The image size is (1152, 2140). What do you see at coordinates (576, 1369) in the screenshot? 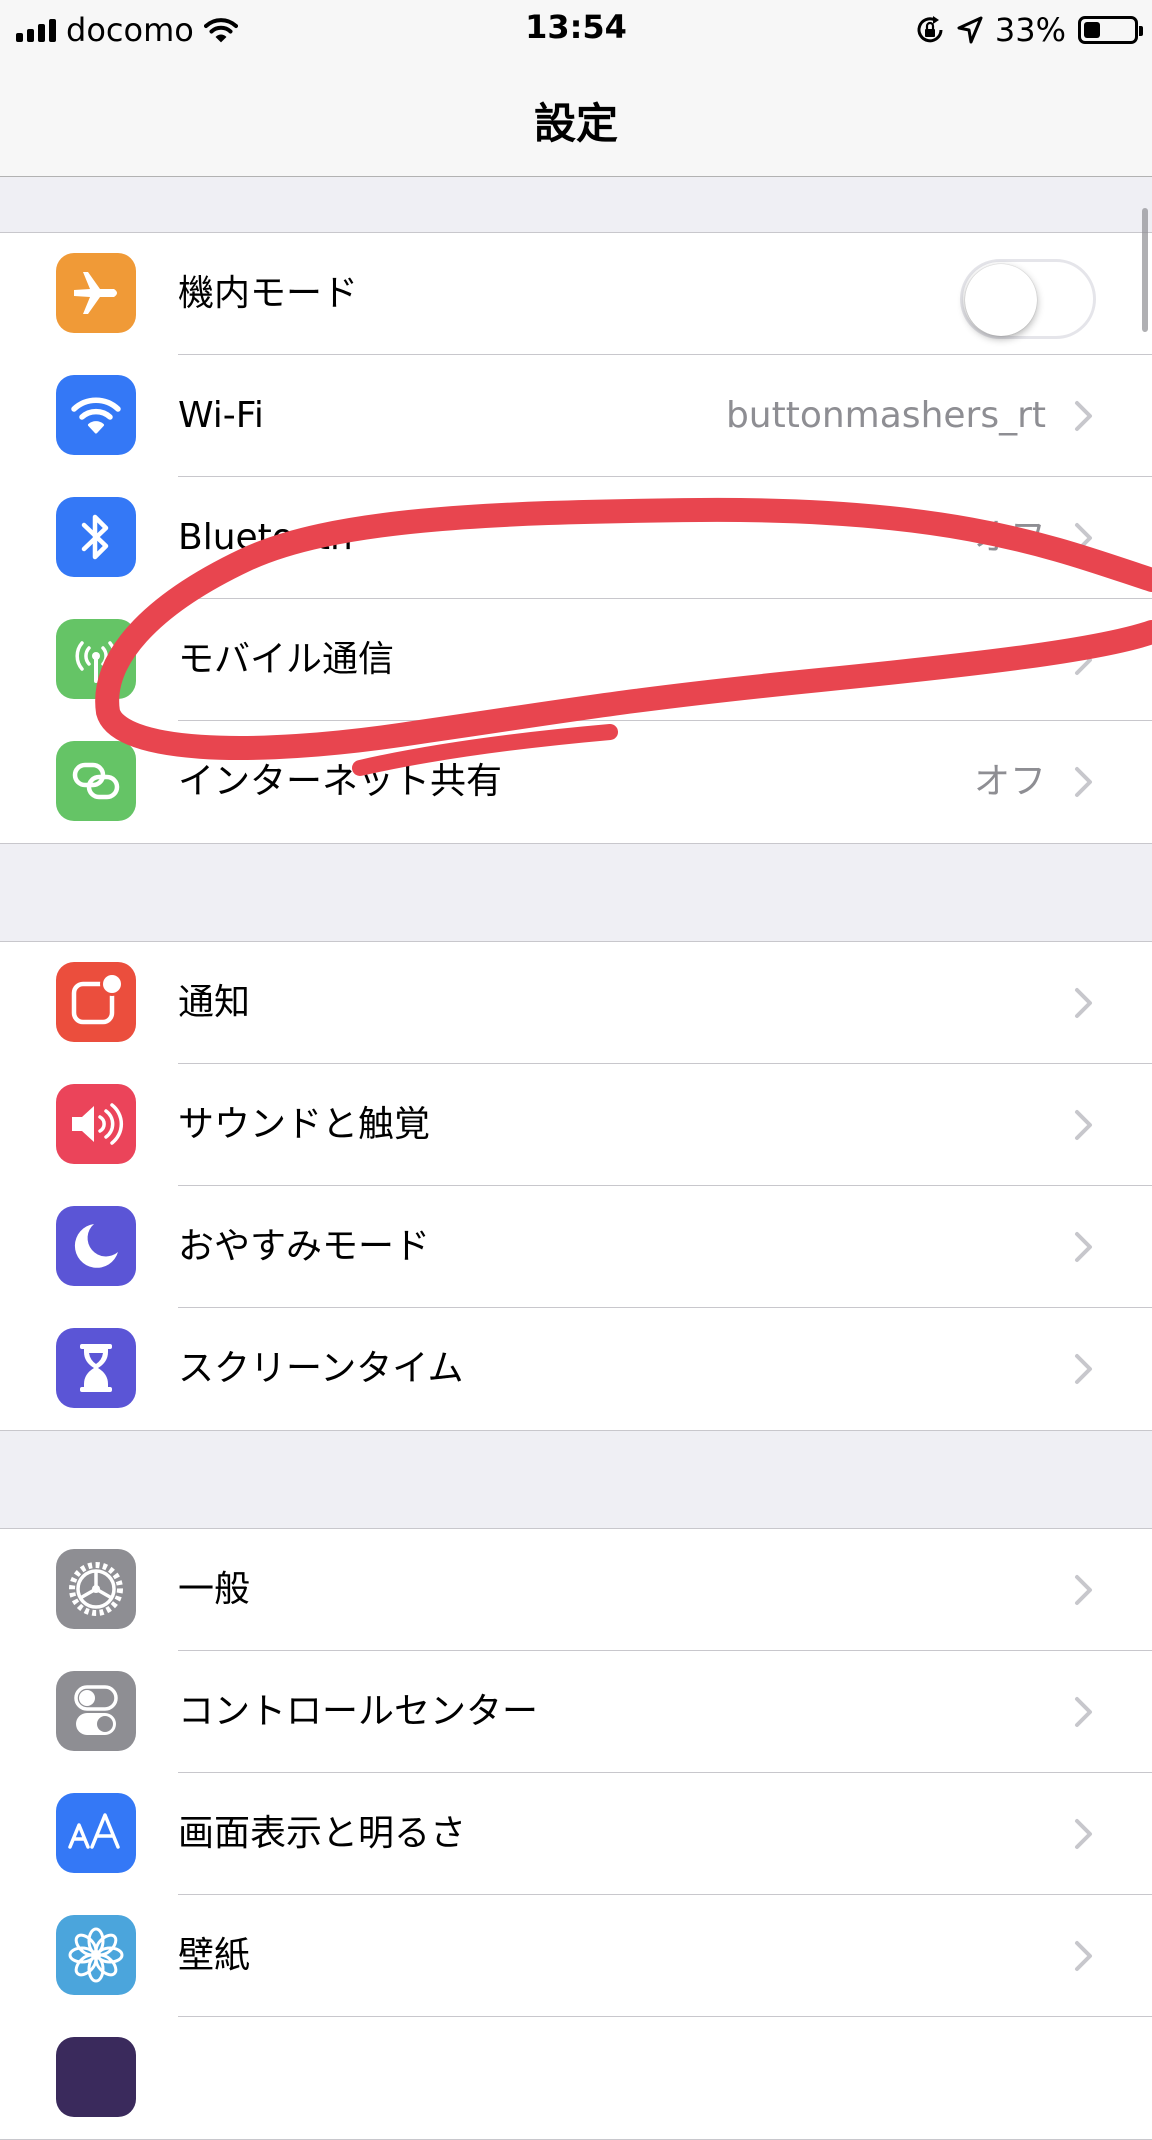
I see `settings-row-screen-time: スクリーンタイム` at bounding box center [576, 1369].